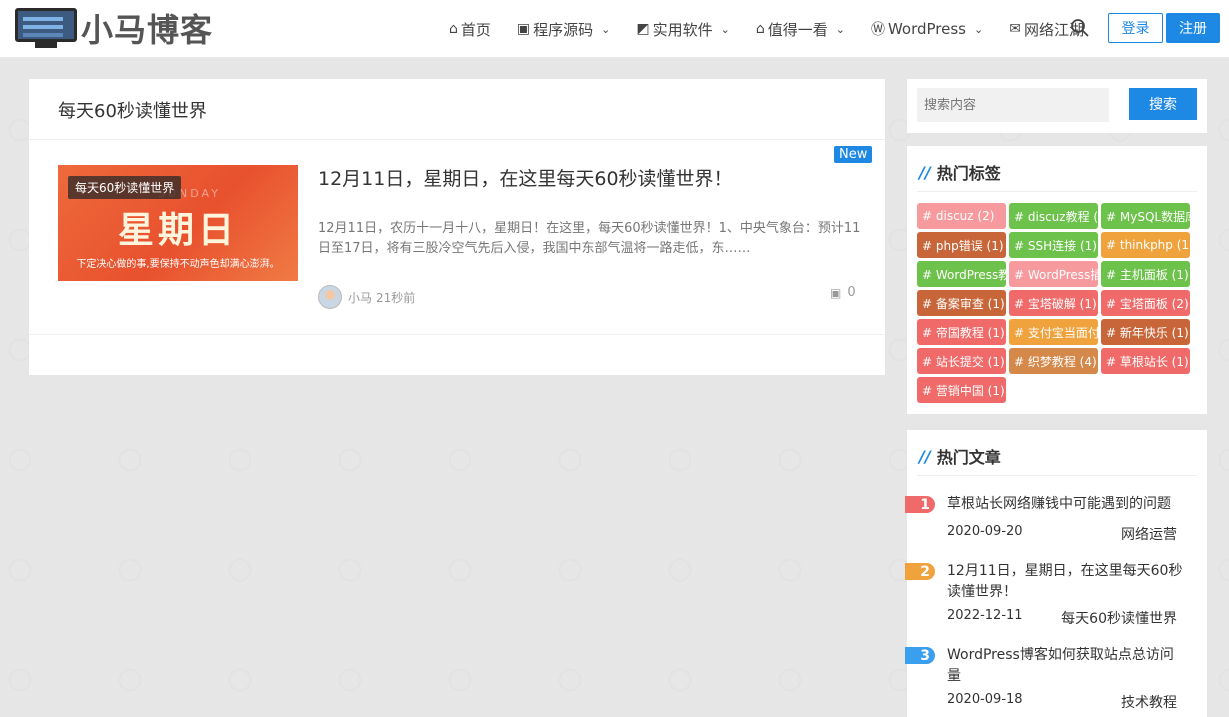  Describe the element at coordinates (46, 28) in the screenshot. I see `monitor-logo-icon` at that location.